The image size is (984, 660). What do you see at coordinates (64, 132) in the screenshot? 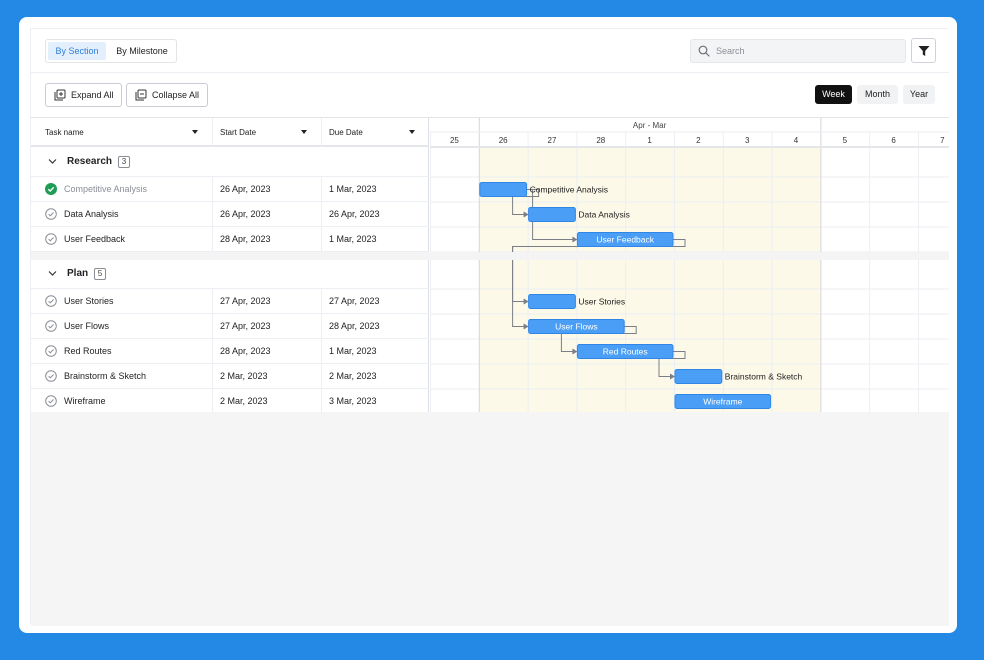
I see `column-label: Task name` at bounding box center [64, 132].